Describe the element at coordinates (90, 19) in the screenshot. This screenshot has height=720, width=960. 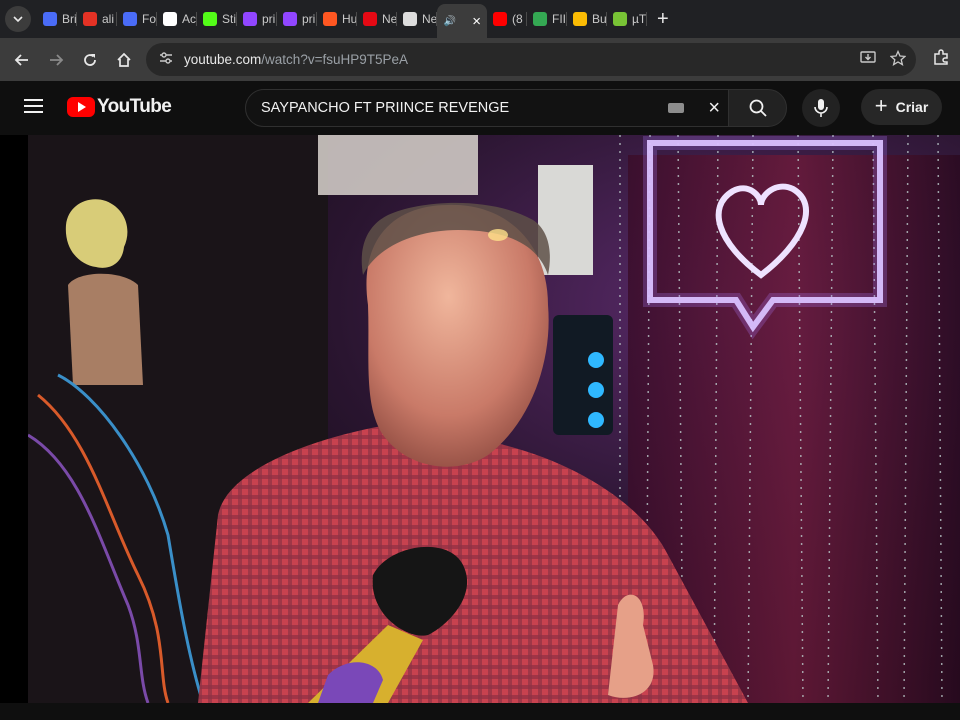
I see `cart-icon` at that location.